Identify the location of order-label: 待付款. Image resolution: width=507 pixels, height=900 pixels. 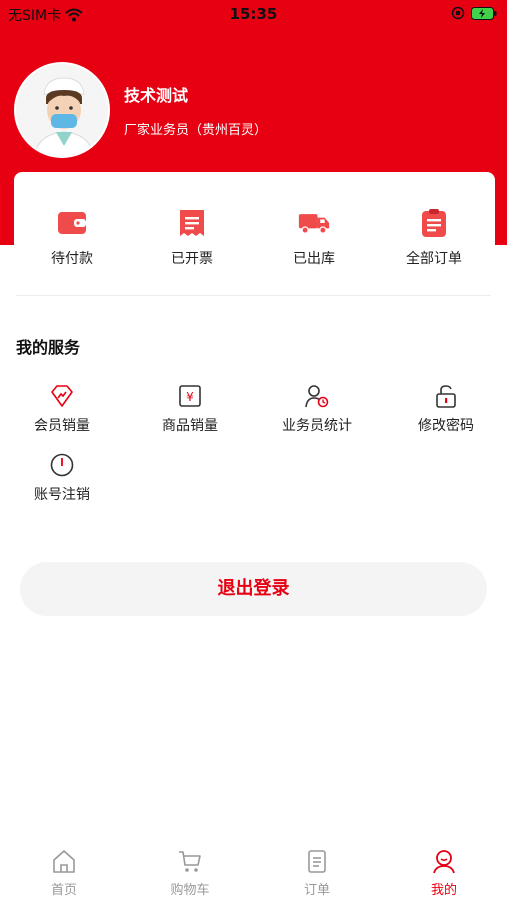
(72, 259).